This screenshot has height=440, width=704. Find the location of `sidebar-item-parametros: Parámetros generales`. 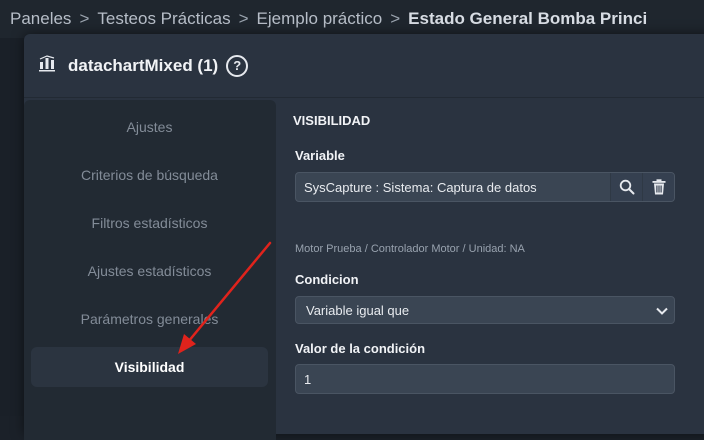

sidebar-item-parametros: Parámetros generales is located at coordinates (149, 319).